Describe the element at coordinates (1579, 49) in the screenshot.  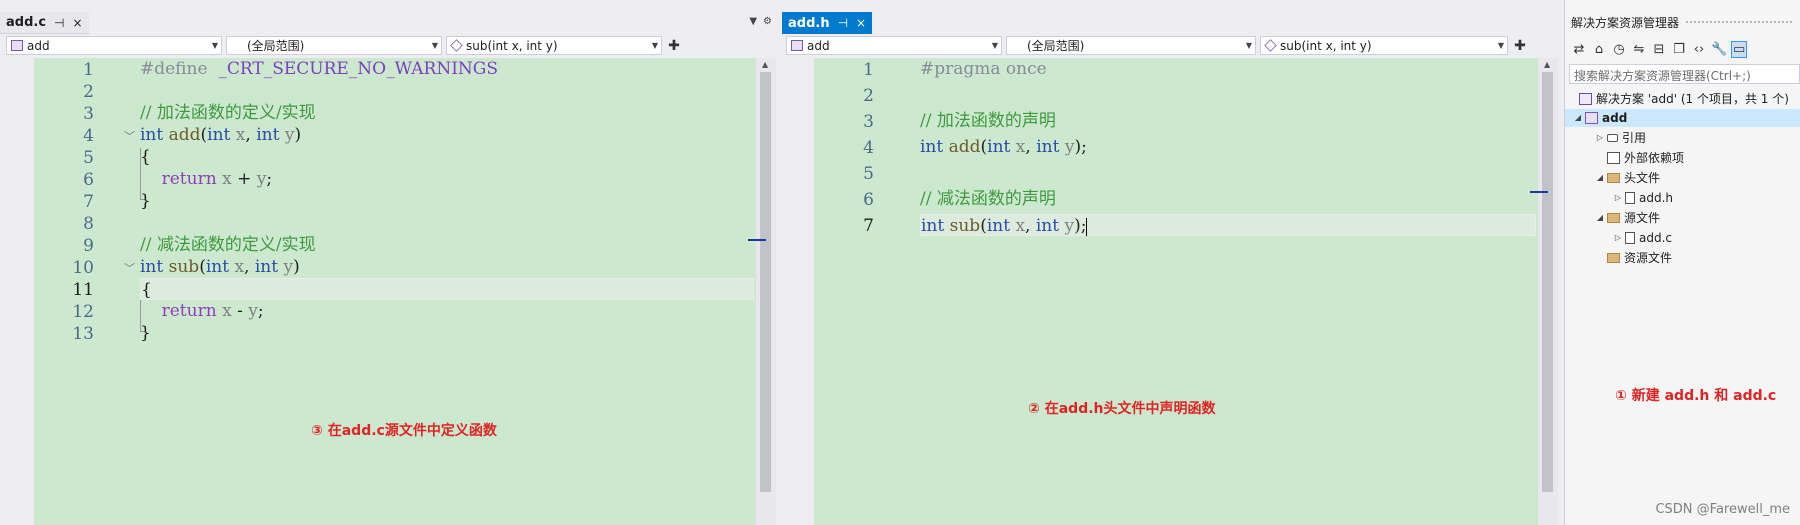
I see `sync-icon: ⇄` at that location.